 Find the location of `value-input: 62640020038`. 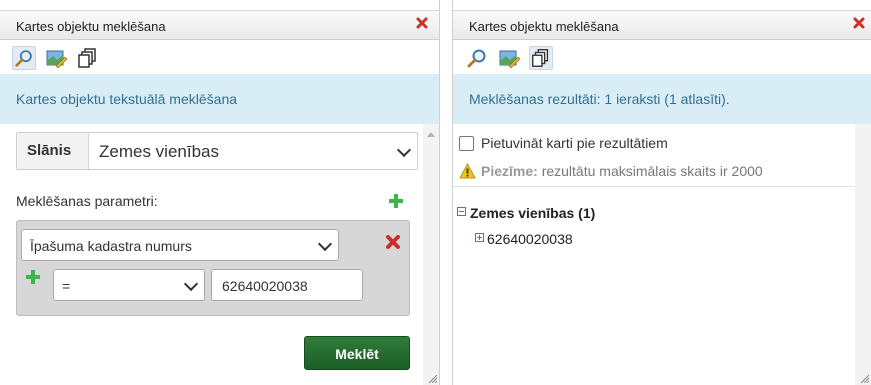

value-input: 62640020038 is located at coordinates (287, 285).